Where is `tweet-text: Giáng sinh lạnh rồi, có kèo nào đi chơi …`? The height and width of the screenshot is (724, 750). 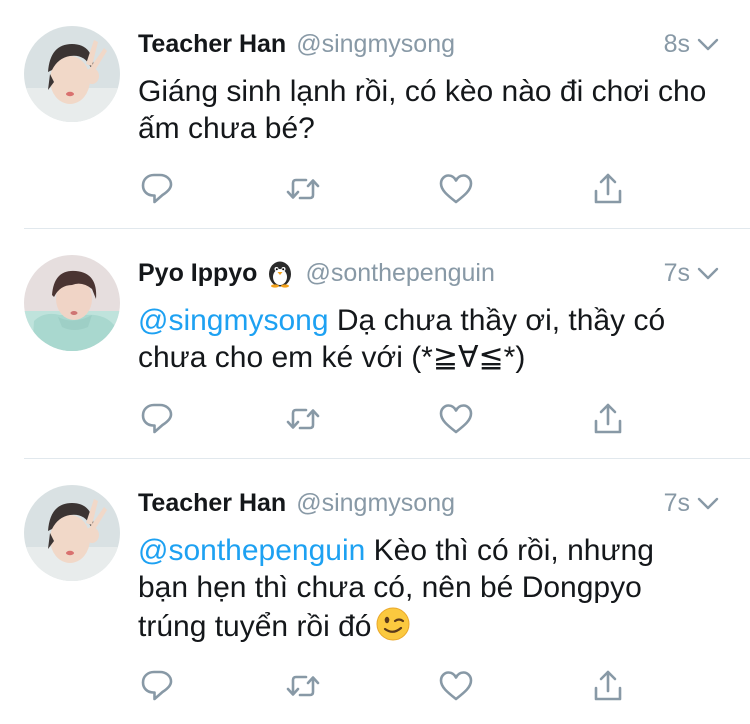 tweet-text: Giáng sinh lạnh rồi, có kèo nào đi chơi … is located at coordinates (424, 110).